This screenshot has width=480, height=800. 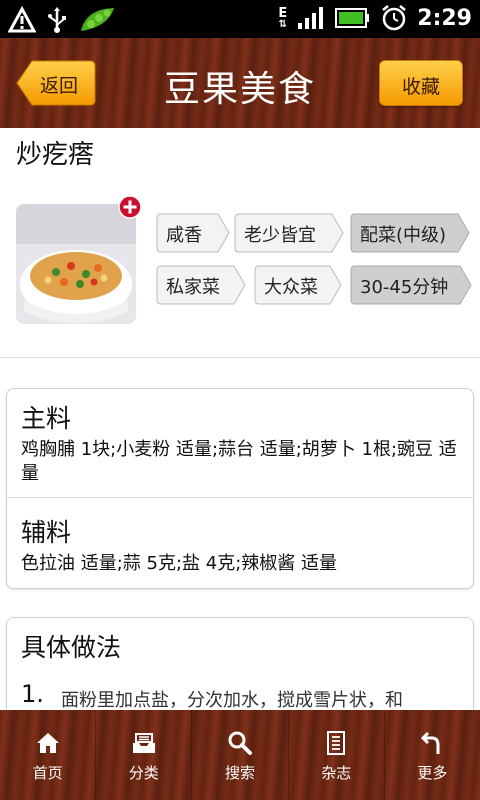 What do you see at coordinates (298, 285) in the screenshot?
I see `tag-chip: 大众菜` at bounding box center [298, 285].